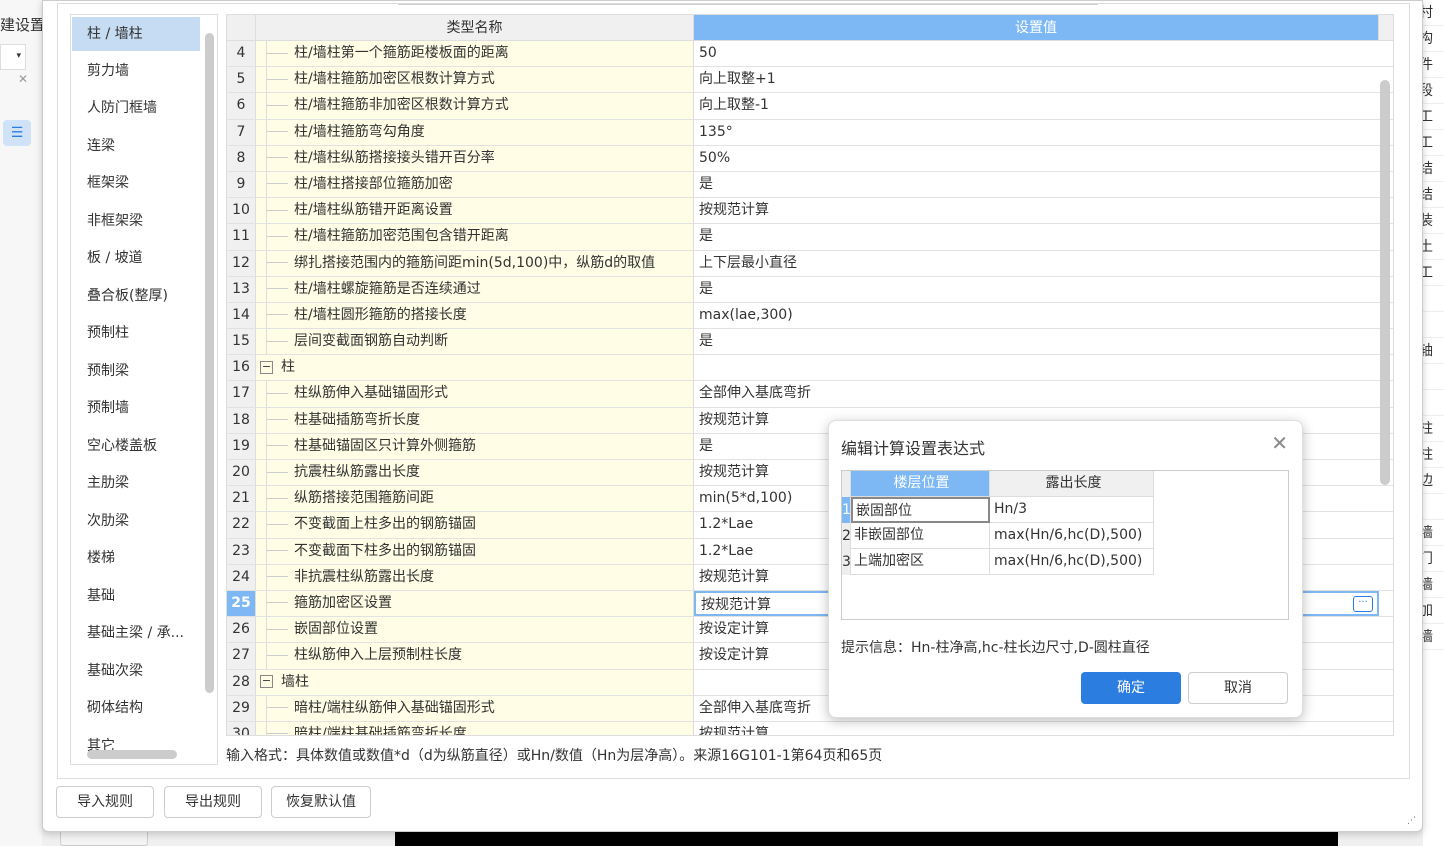 The width and height of the screenshot is (1444, 846). I want to click on table-row: 30 暗柱/端柱基础插筋弯折长度 按规范计算, so click(810, 728).